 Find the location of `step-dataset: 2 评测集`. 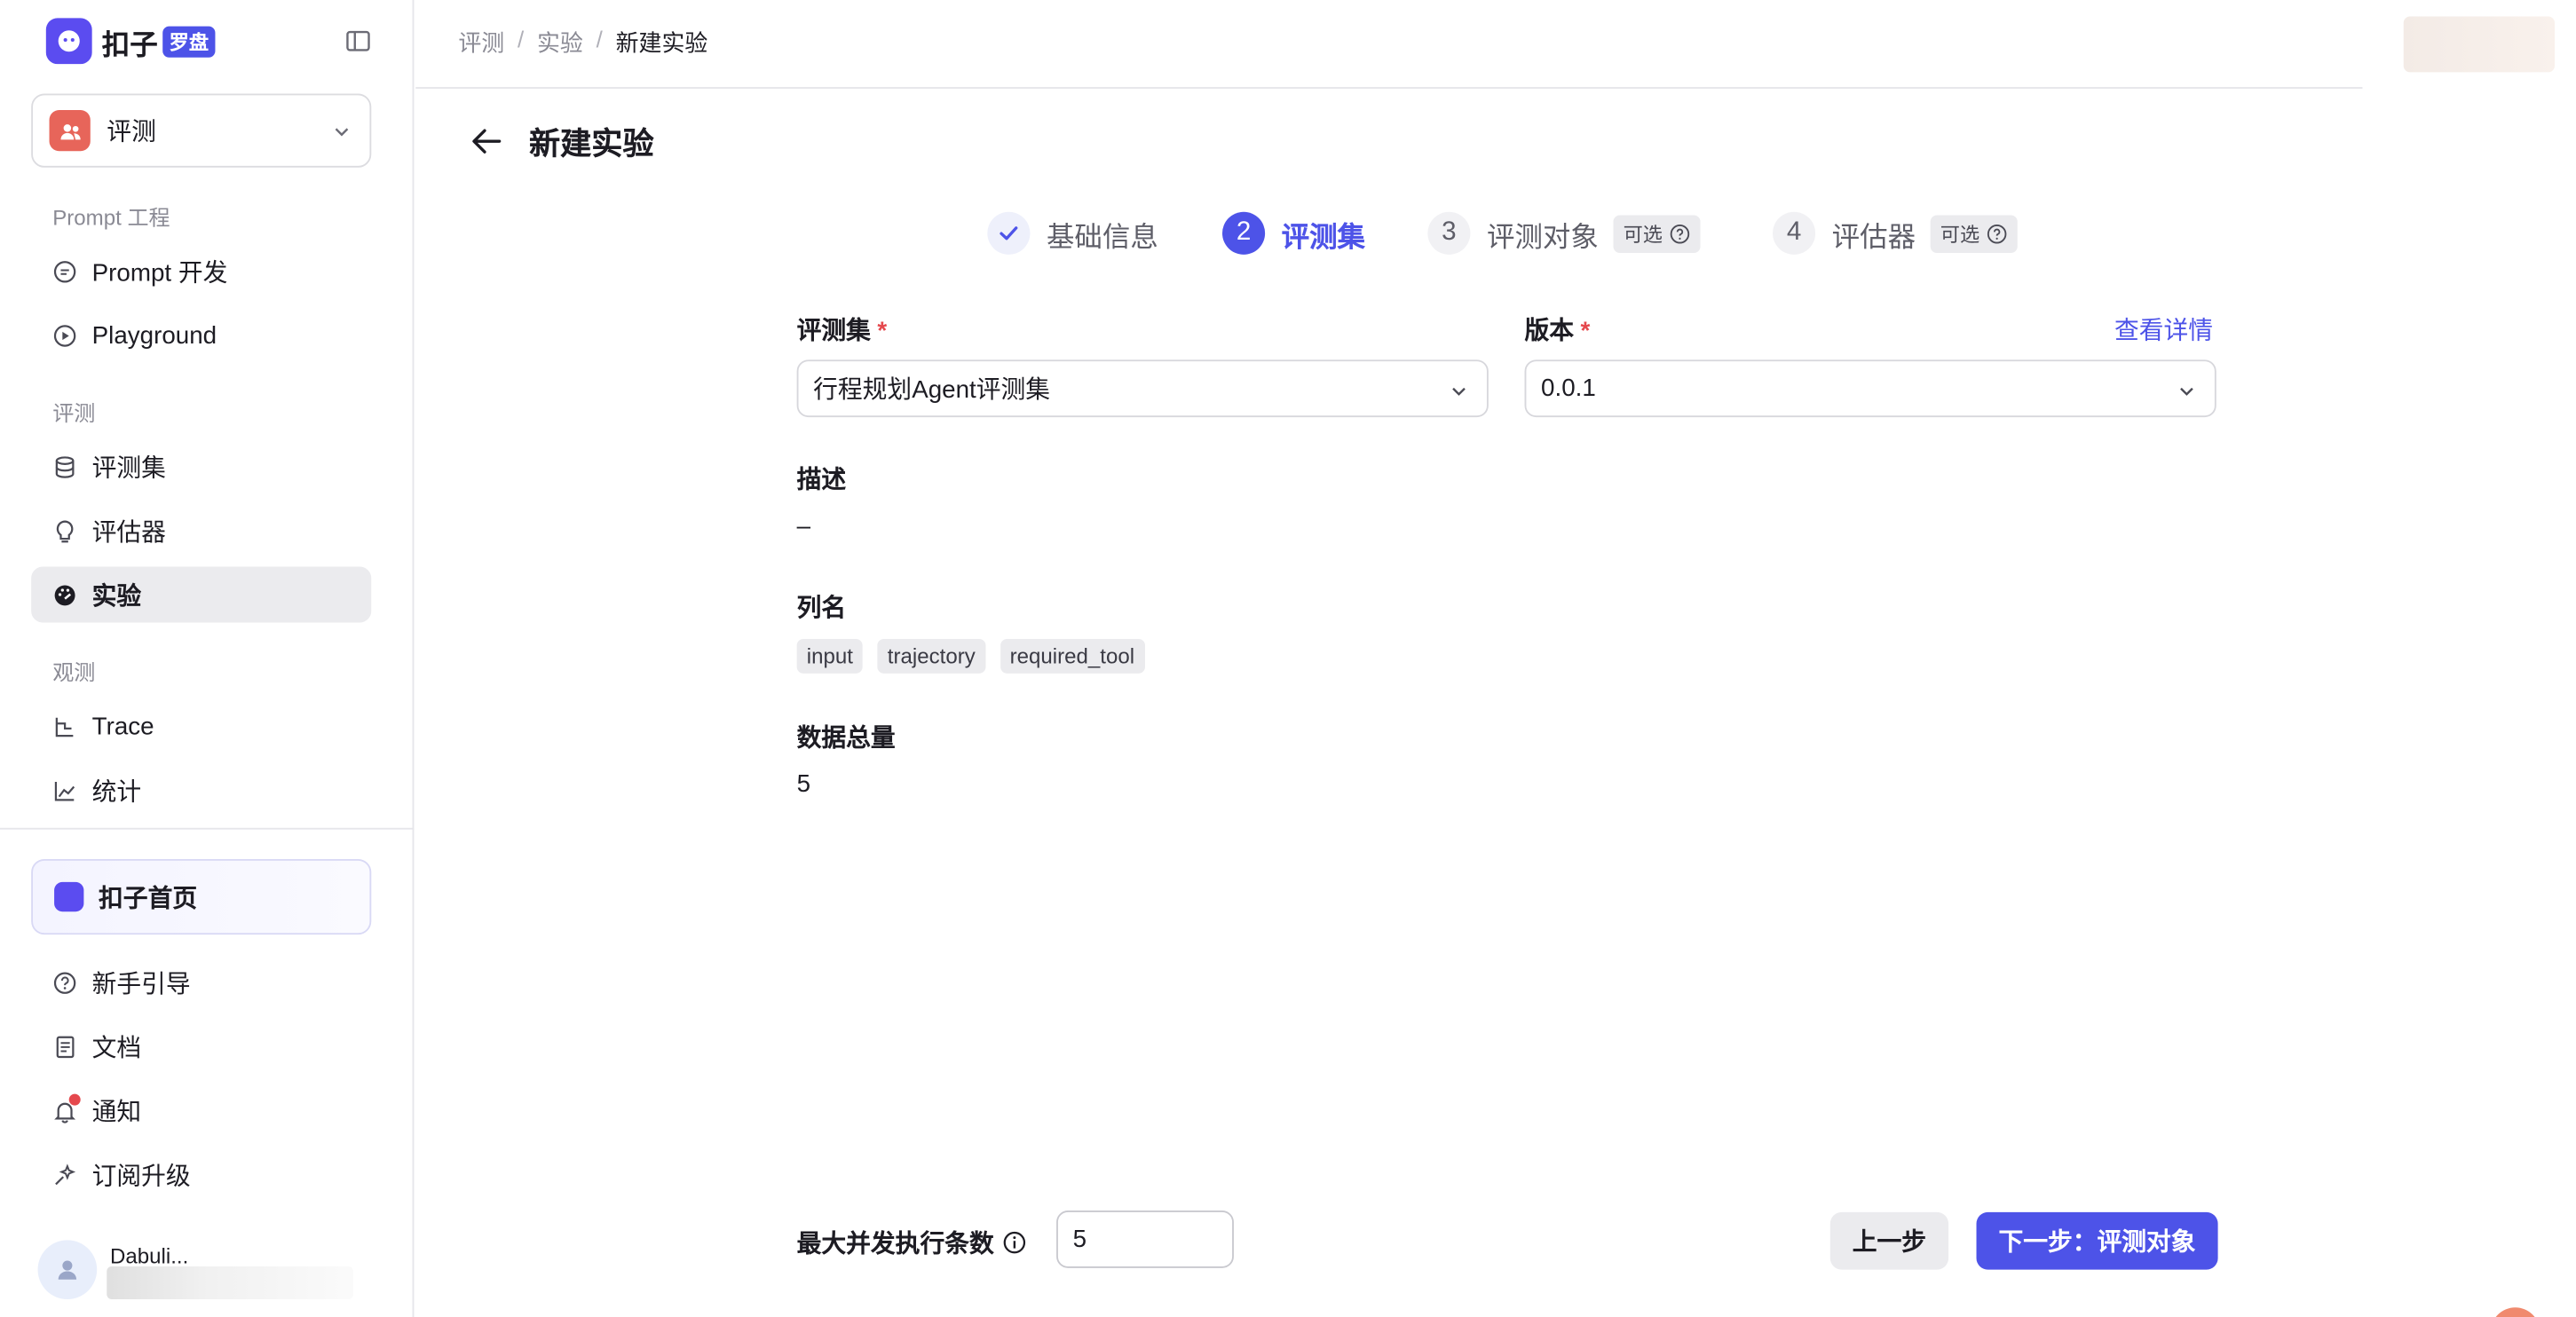

step-dataset: 2 评测集 is located at coordinates (1293, 233).